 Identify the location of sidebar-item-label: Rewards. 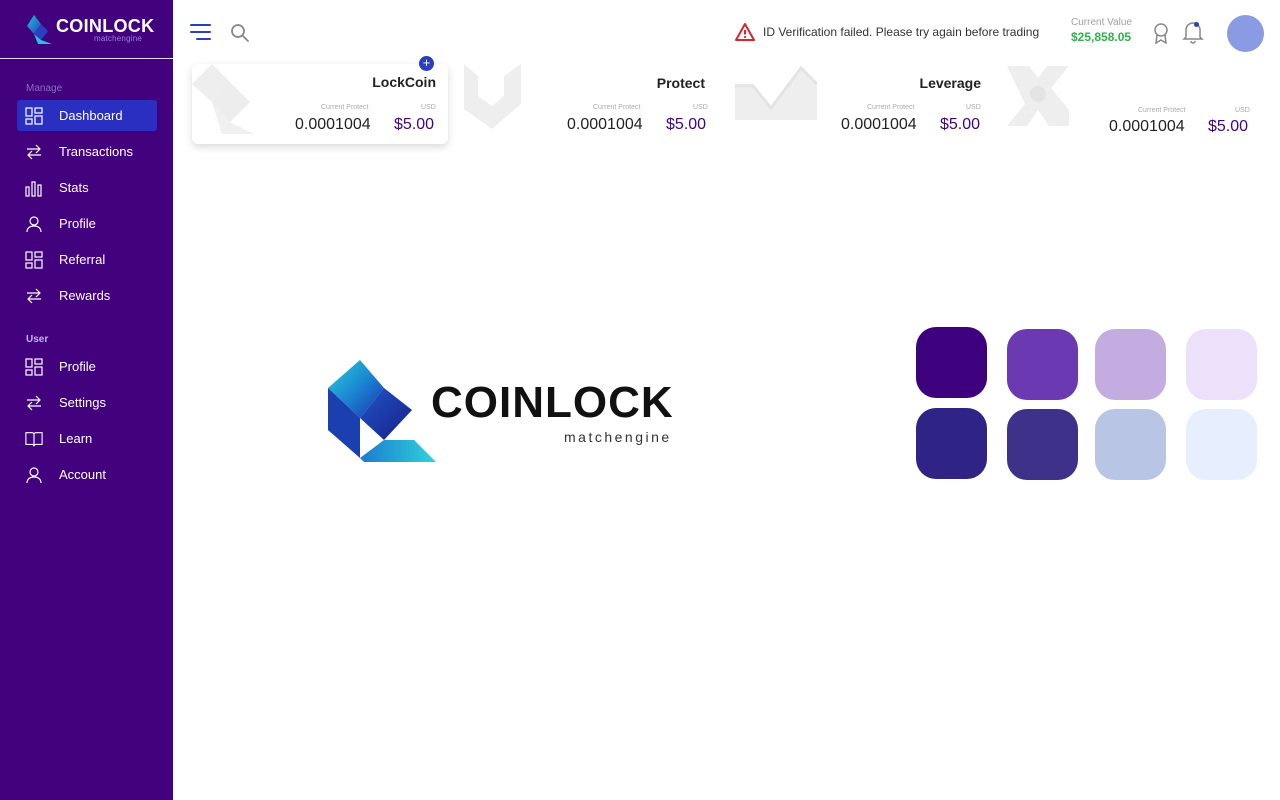
(85, 295).